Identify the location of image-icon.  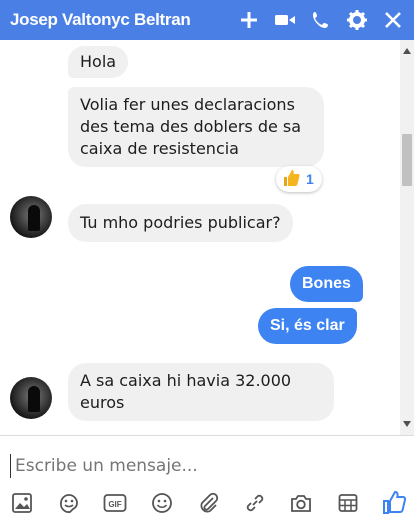
(22, 503).